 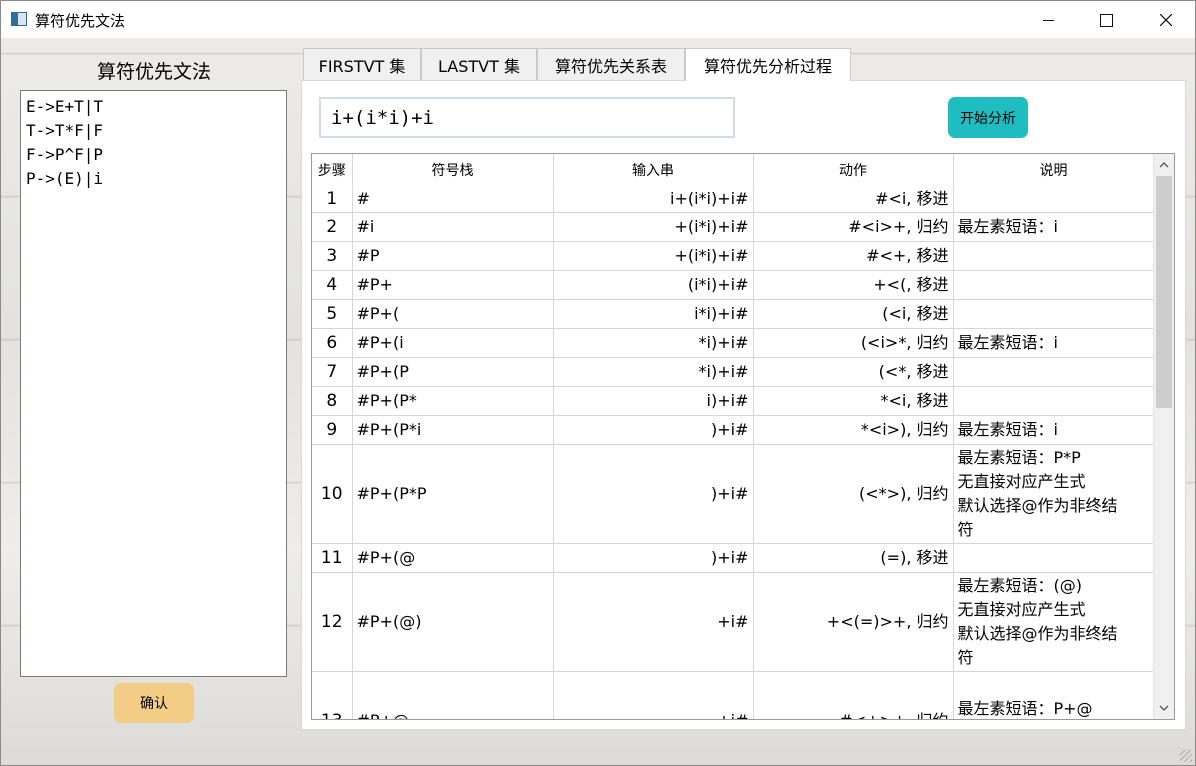 I want to click on header-step: 步骤, so click(x=332, y=170).